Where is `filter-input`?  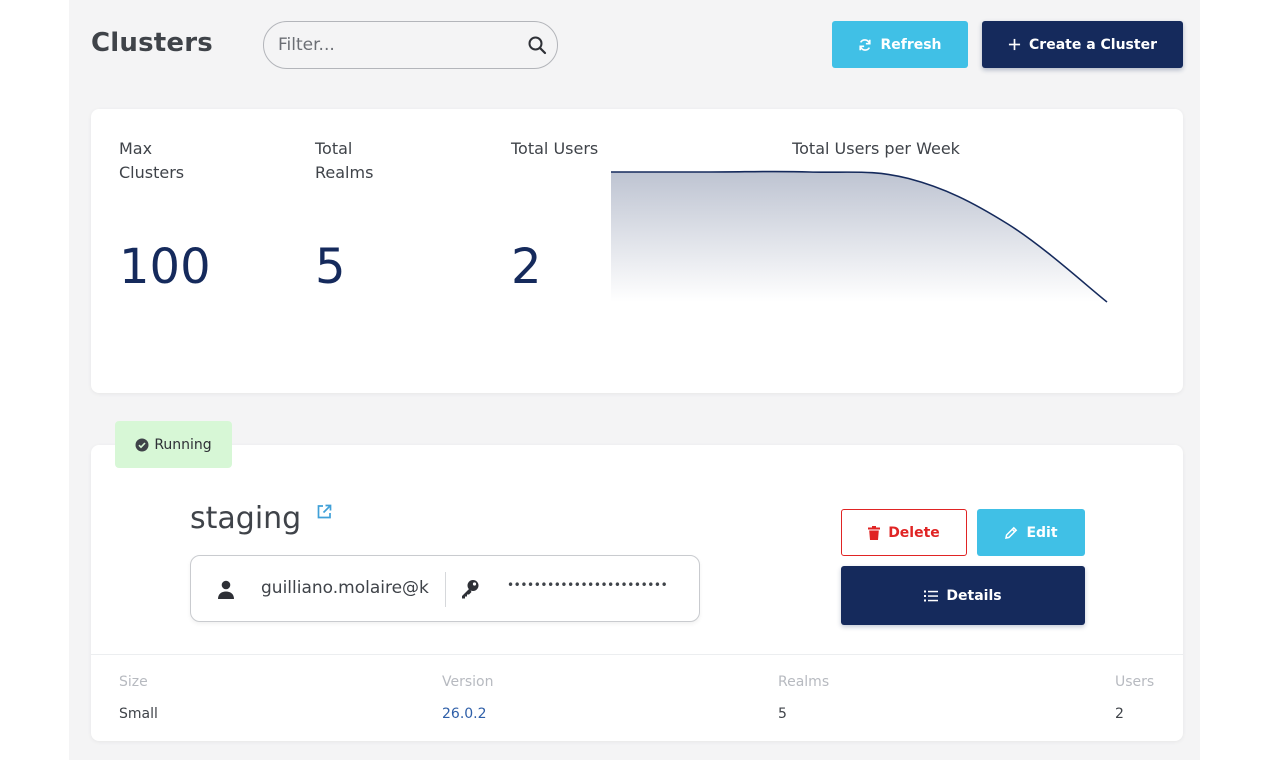 filter-input is located at coordinates (398, 45).